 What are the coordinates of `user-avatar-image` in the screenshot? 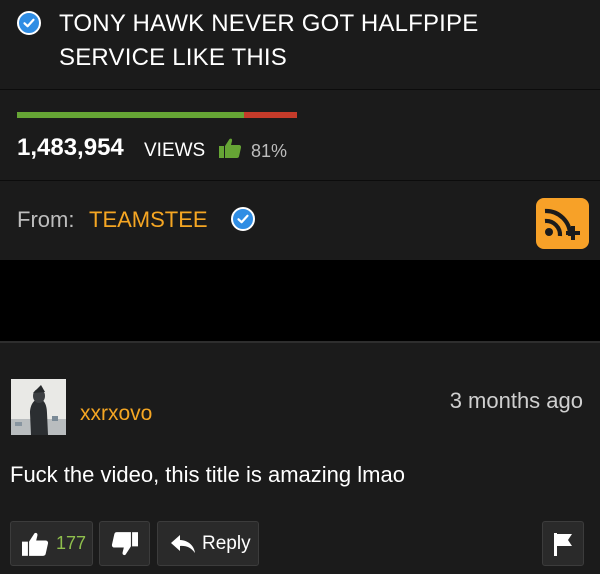 It's located at (38, 407).